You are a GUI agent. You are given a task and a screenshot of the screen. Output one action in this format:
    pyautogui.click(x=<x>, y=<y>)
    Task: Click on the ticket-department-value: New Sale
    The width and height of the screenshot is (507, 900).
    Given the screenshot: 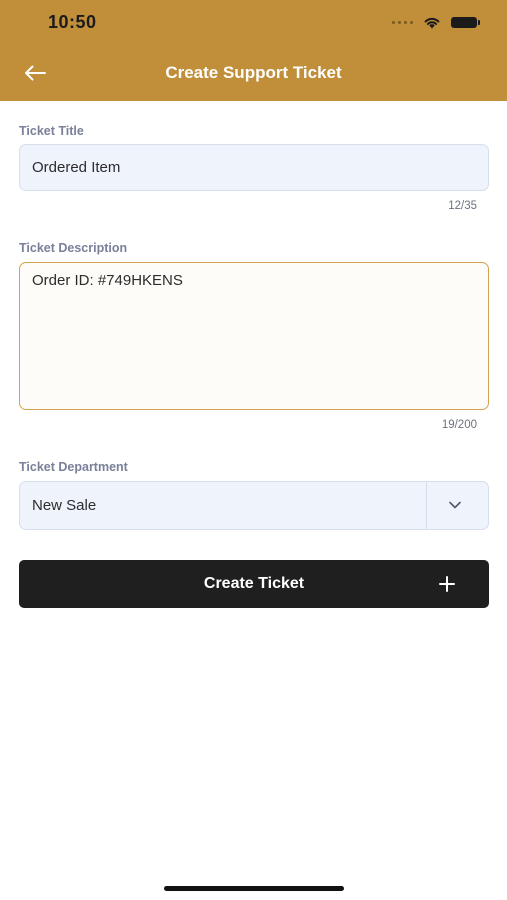 What is the action you would take?
    pyautogui.click(x=64, y=505)
    